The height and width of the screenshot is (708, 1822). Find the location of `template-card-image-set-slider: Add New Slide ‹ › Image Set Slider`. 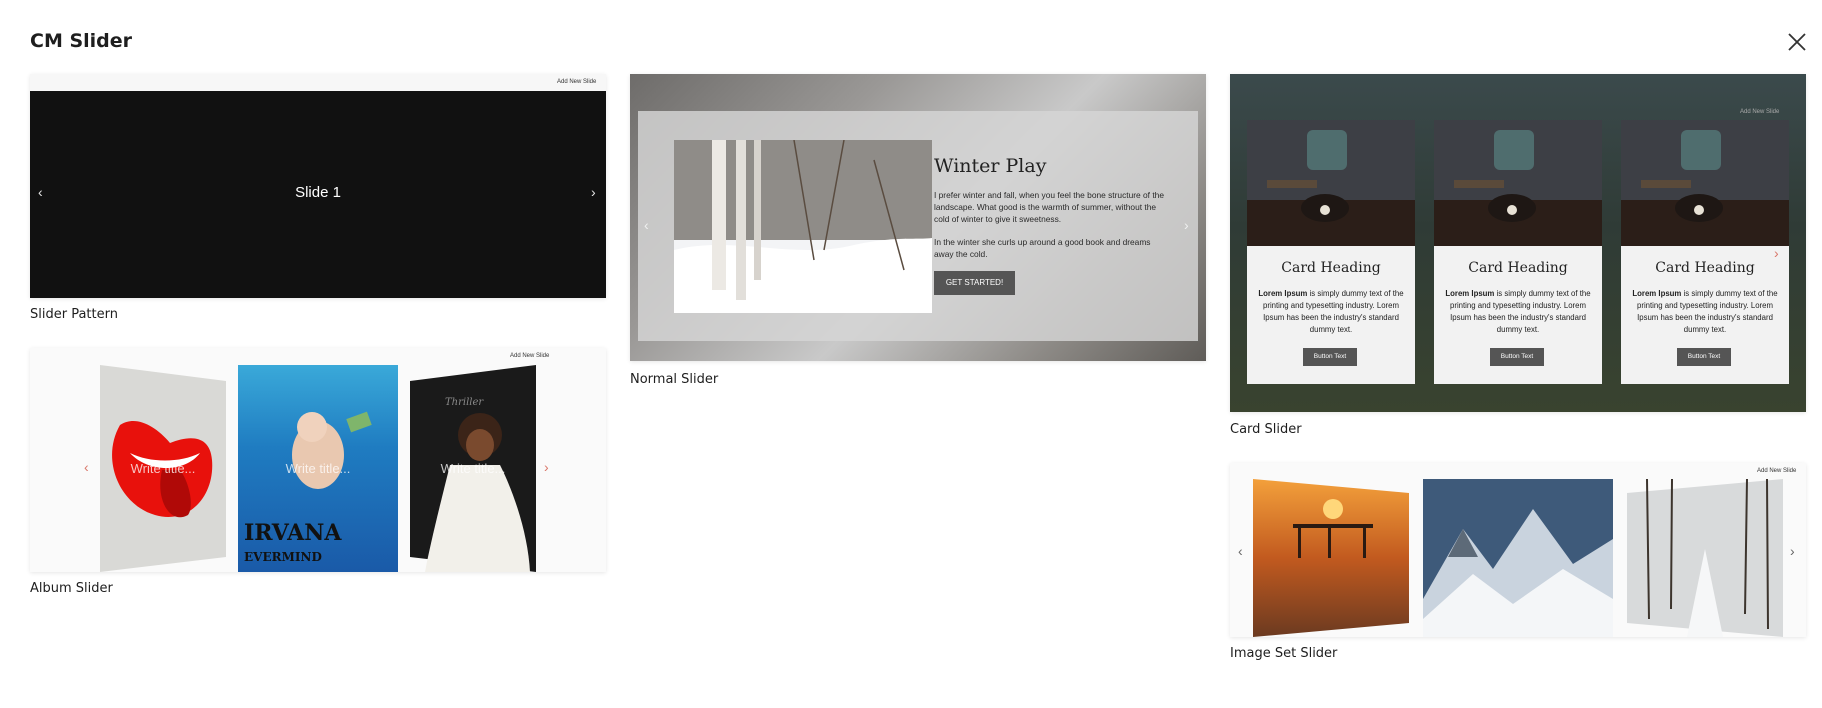

template-card-image-set-slider: Add New Slide ‹ › Image Set Slider is located at coordinates (1518, 563).